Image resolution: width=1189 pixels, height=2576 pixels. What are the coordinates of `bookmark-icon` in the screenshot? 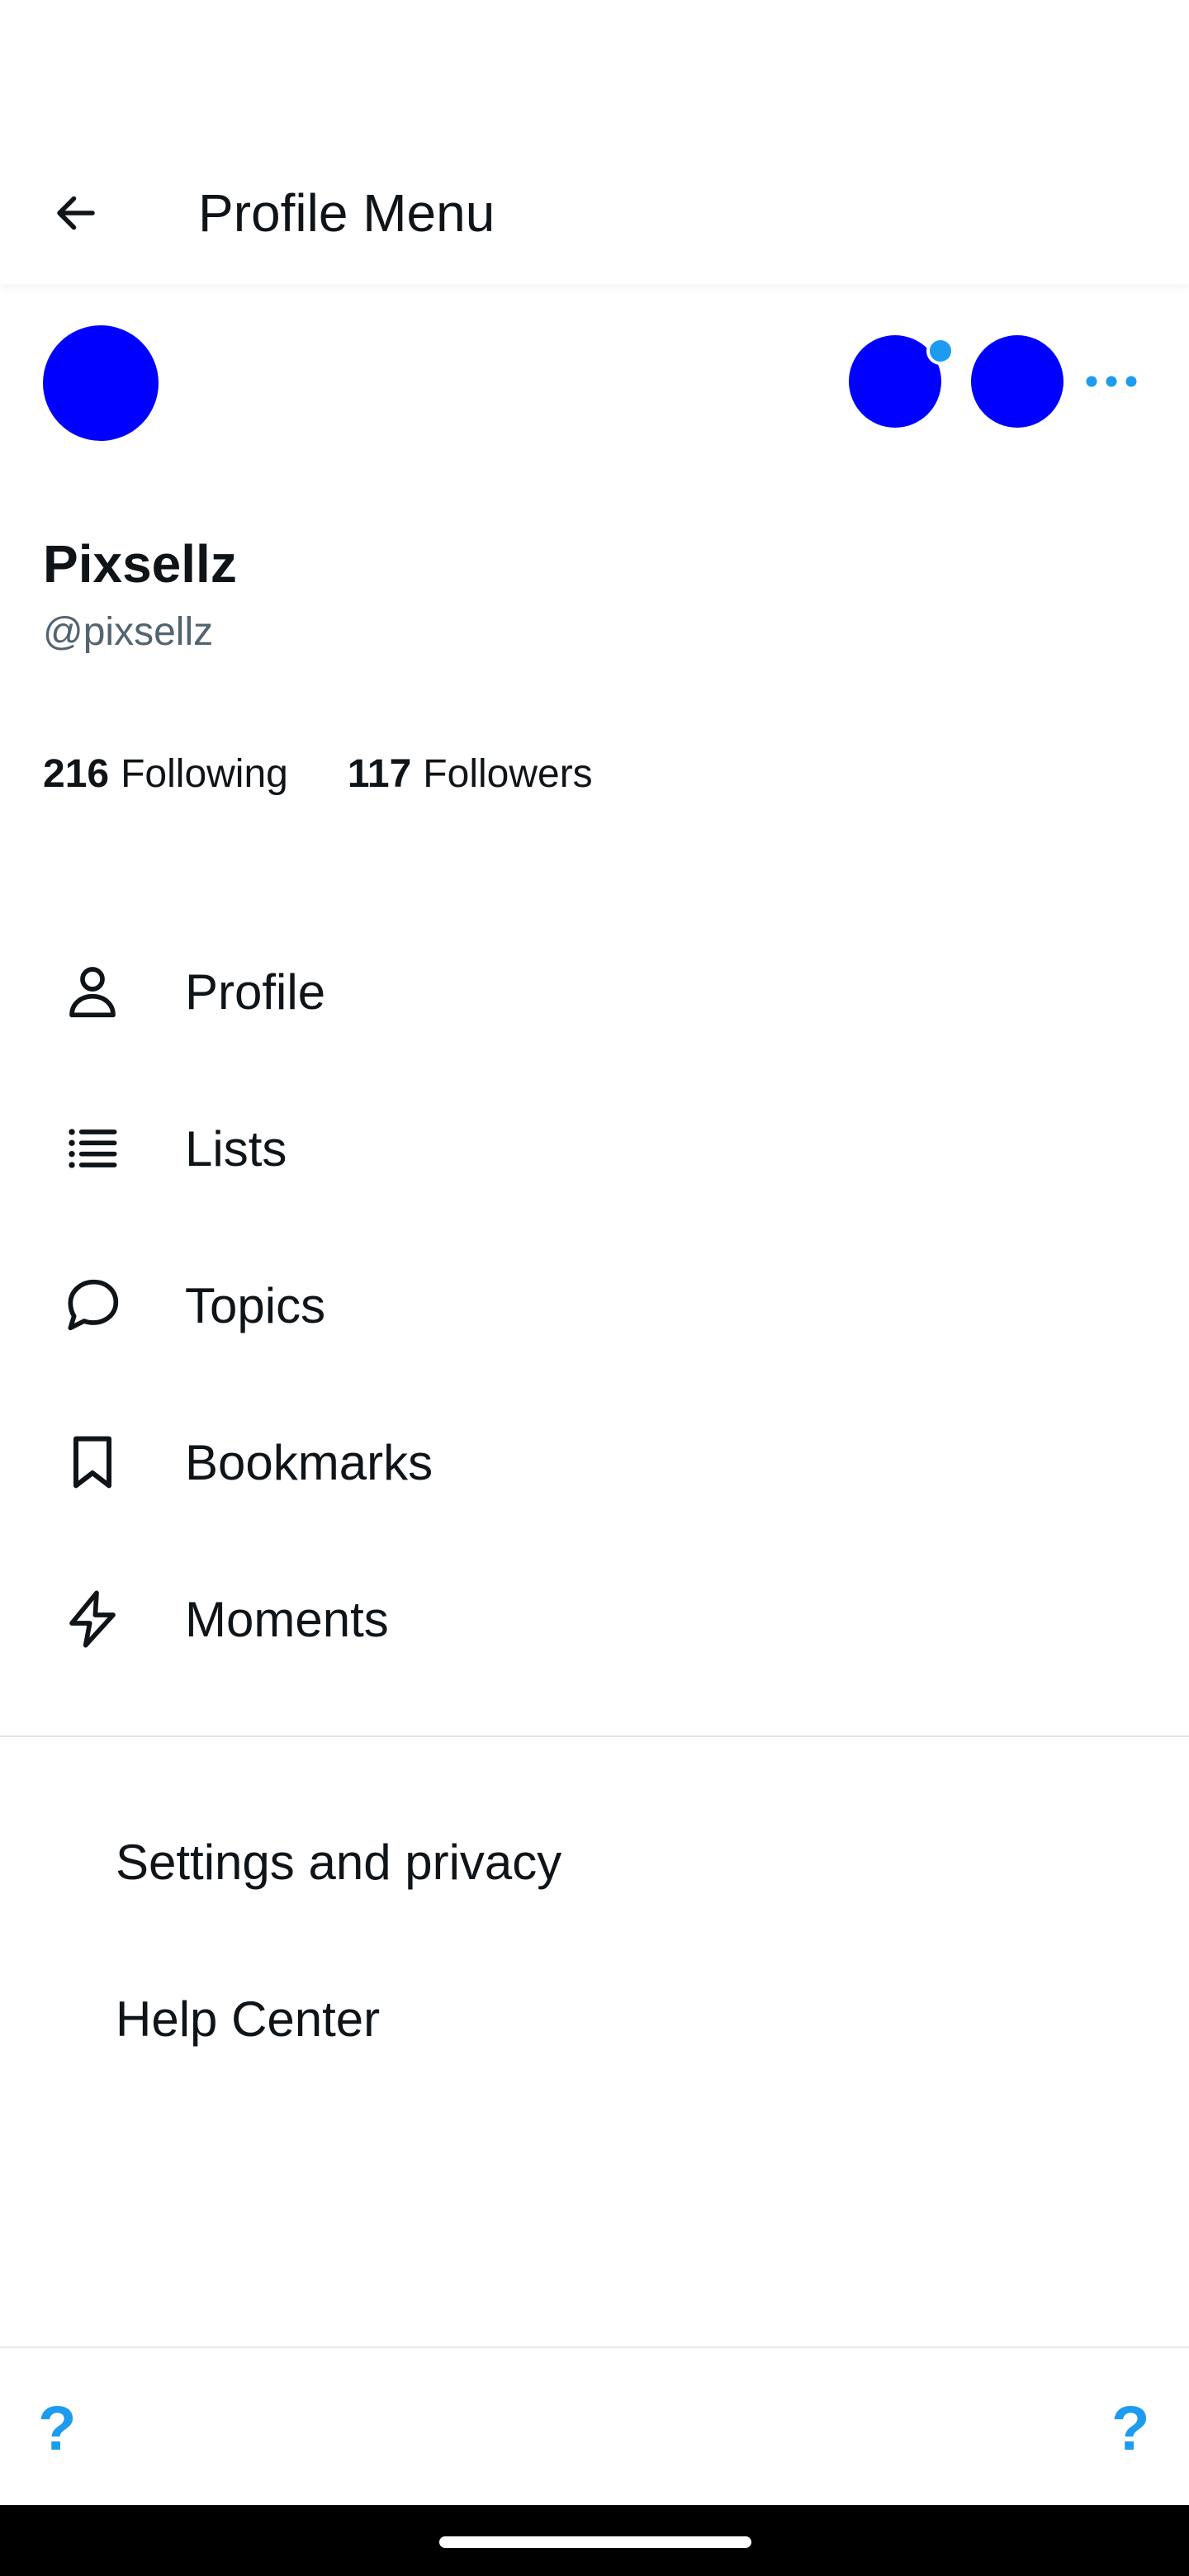 It's located at (92, 1462).